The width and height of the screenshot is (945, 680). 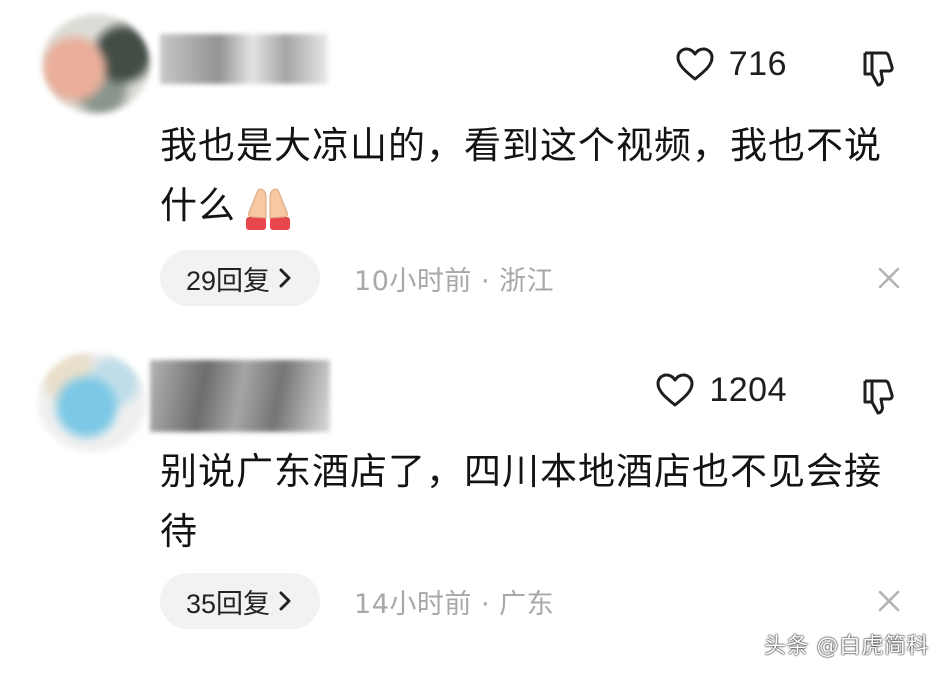 I want to click on view-replies-button: 29回复, so click(x=240, y=278).